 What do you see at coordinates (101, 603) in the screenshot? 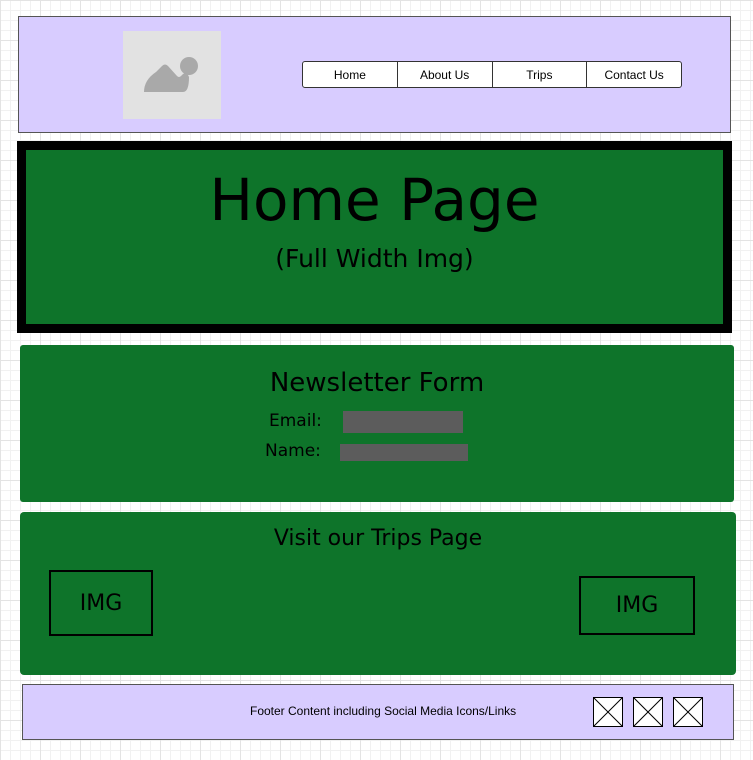
I see `trip-image-left: IMG` at bounding box center [101, 603].